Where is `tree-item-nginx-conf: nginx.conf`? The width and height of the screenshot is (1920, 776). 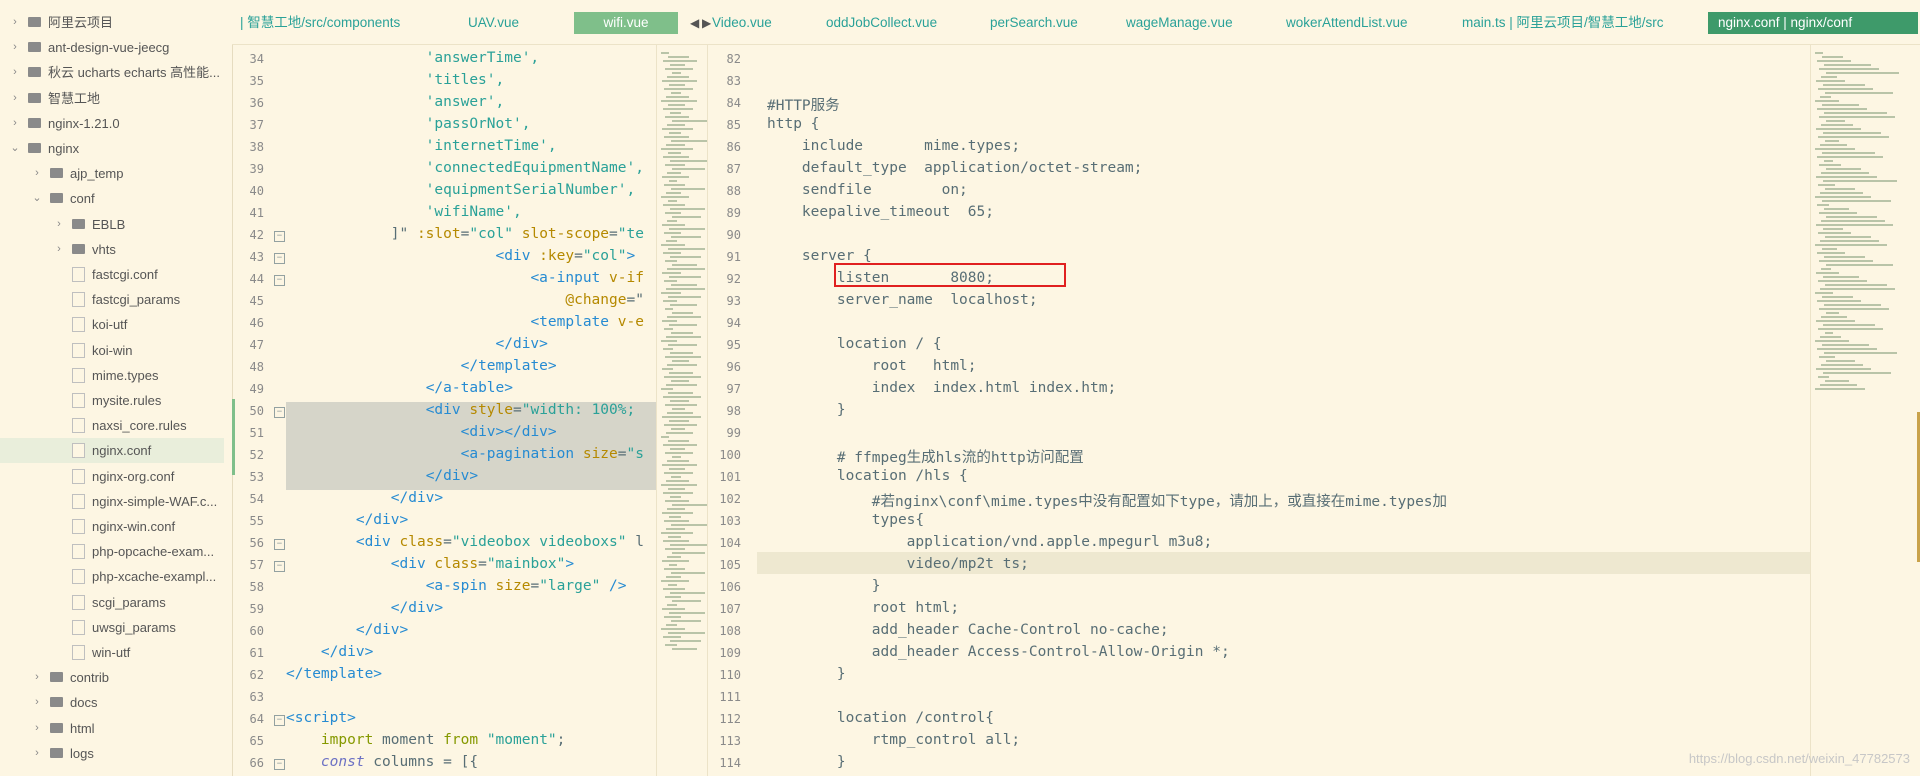
tree-item-nginx-conf: nginx.conf is located at coordinates (112, 451).